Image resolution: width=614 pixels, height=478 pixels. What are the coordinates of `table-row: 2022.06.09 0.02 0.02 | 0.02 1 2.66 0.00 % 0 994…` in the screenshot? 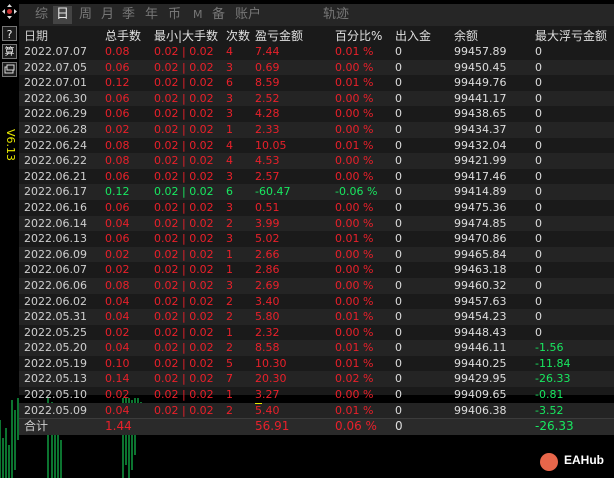 It's located at (316, 254).